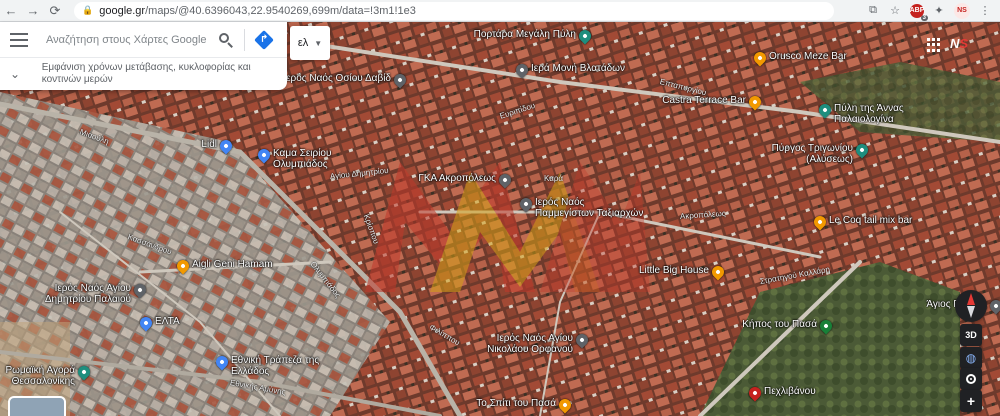 The image size is (1000, 416). What do you see at coordinates (955, 43) in the screenshot?
I see `account-mark-prefix: N` at bounding box center [955, 43].